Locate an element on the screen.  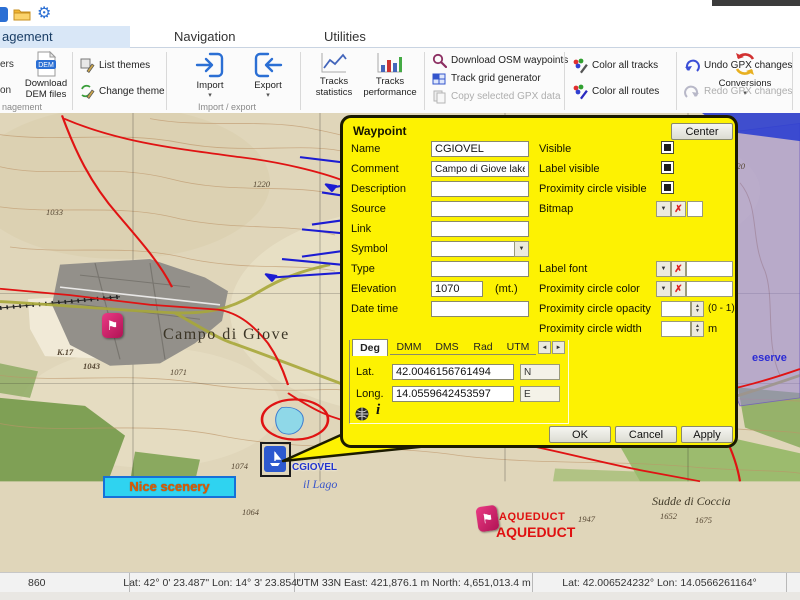
coord-tab-utm: UTM is located at coordinates (518, 347).